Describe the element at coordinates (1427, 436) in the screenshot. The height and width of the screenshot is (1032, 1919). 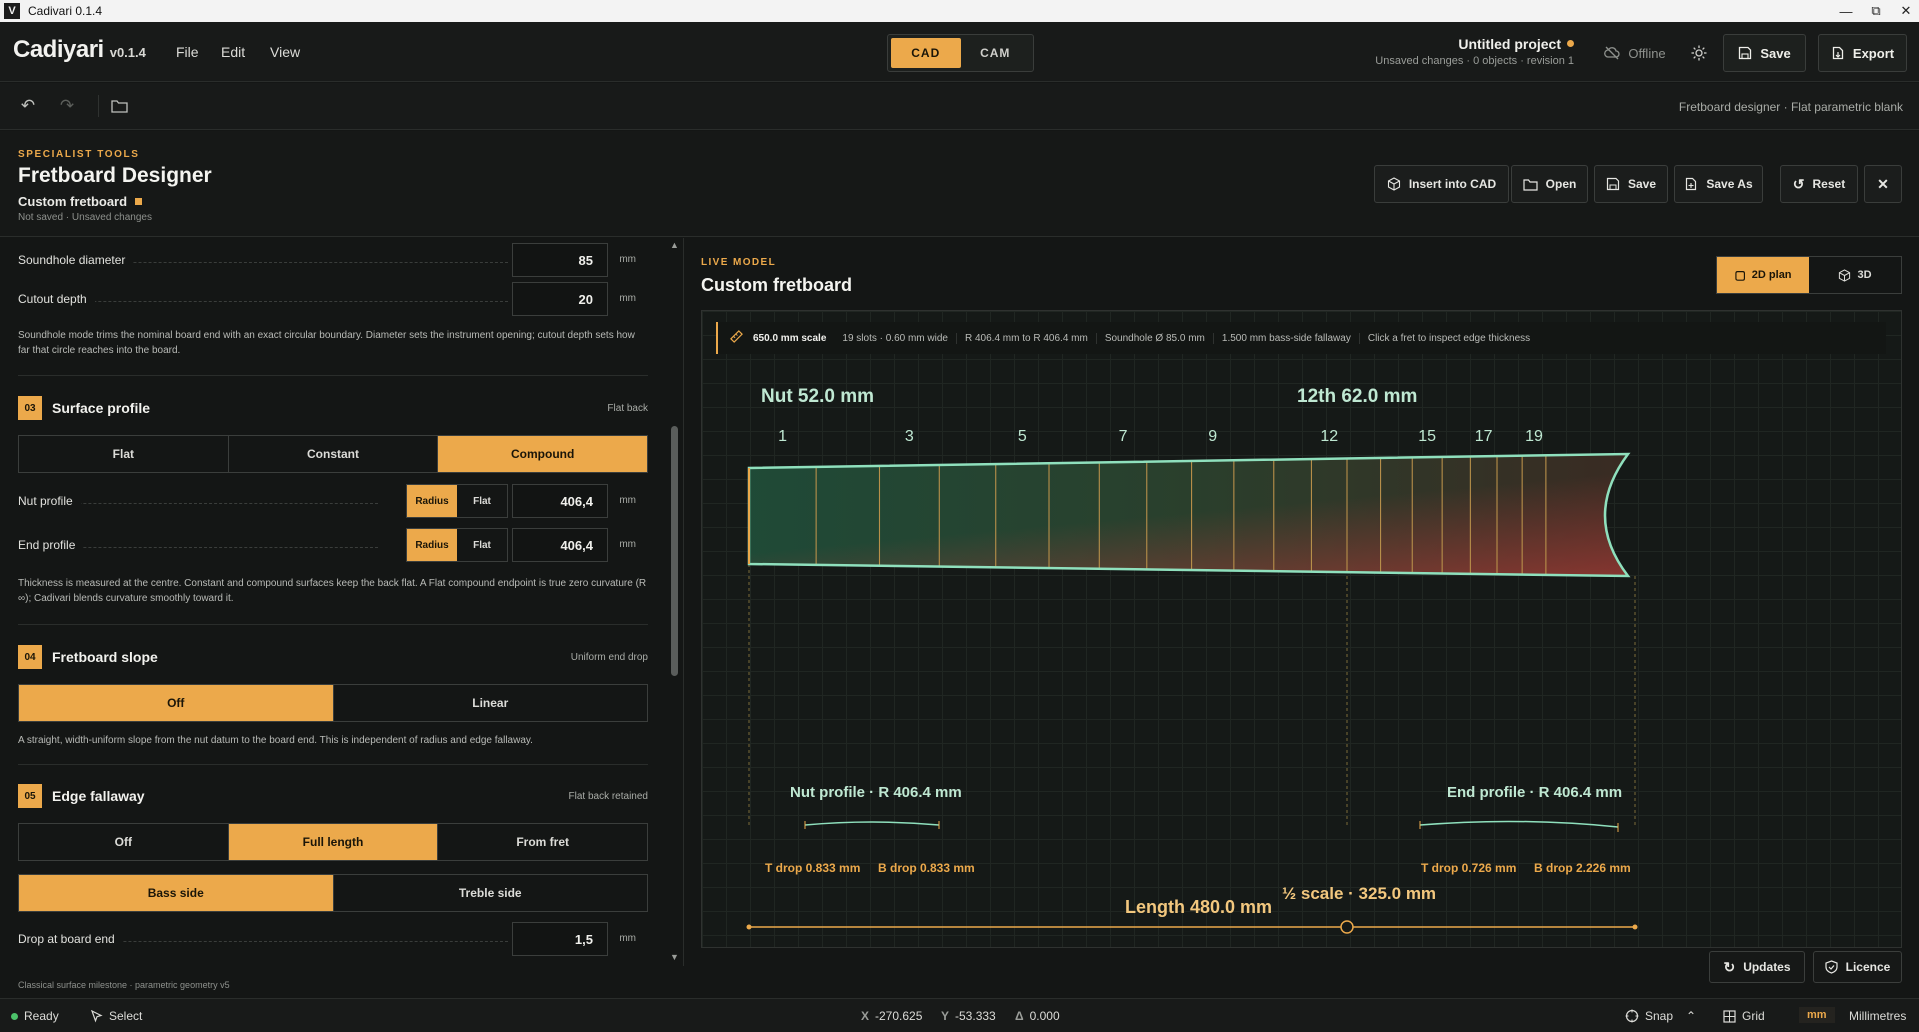
I see `fret-number: 15` at that location.